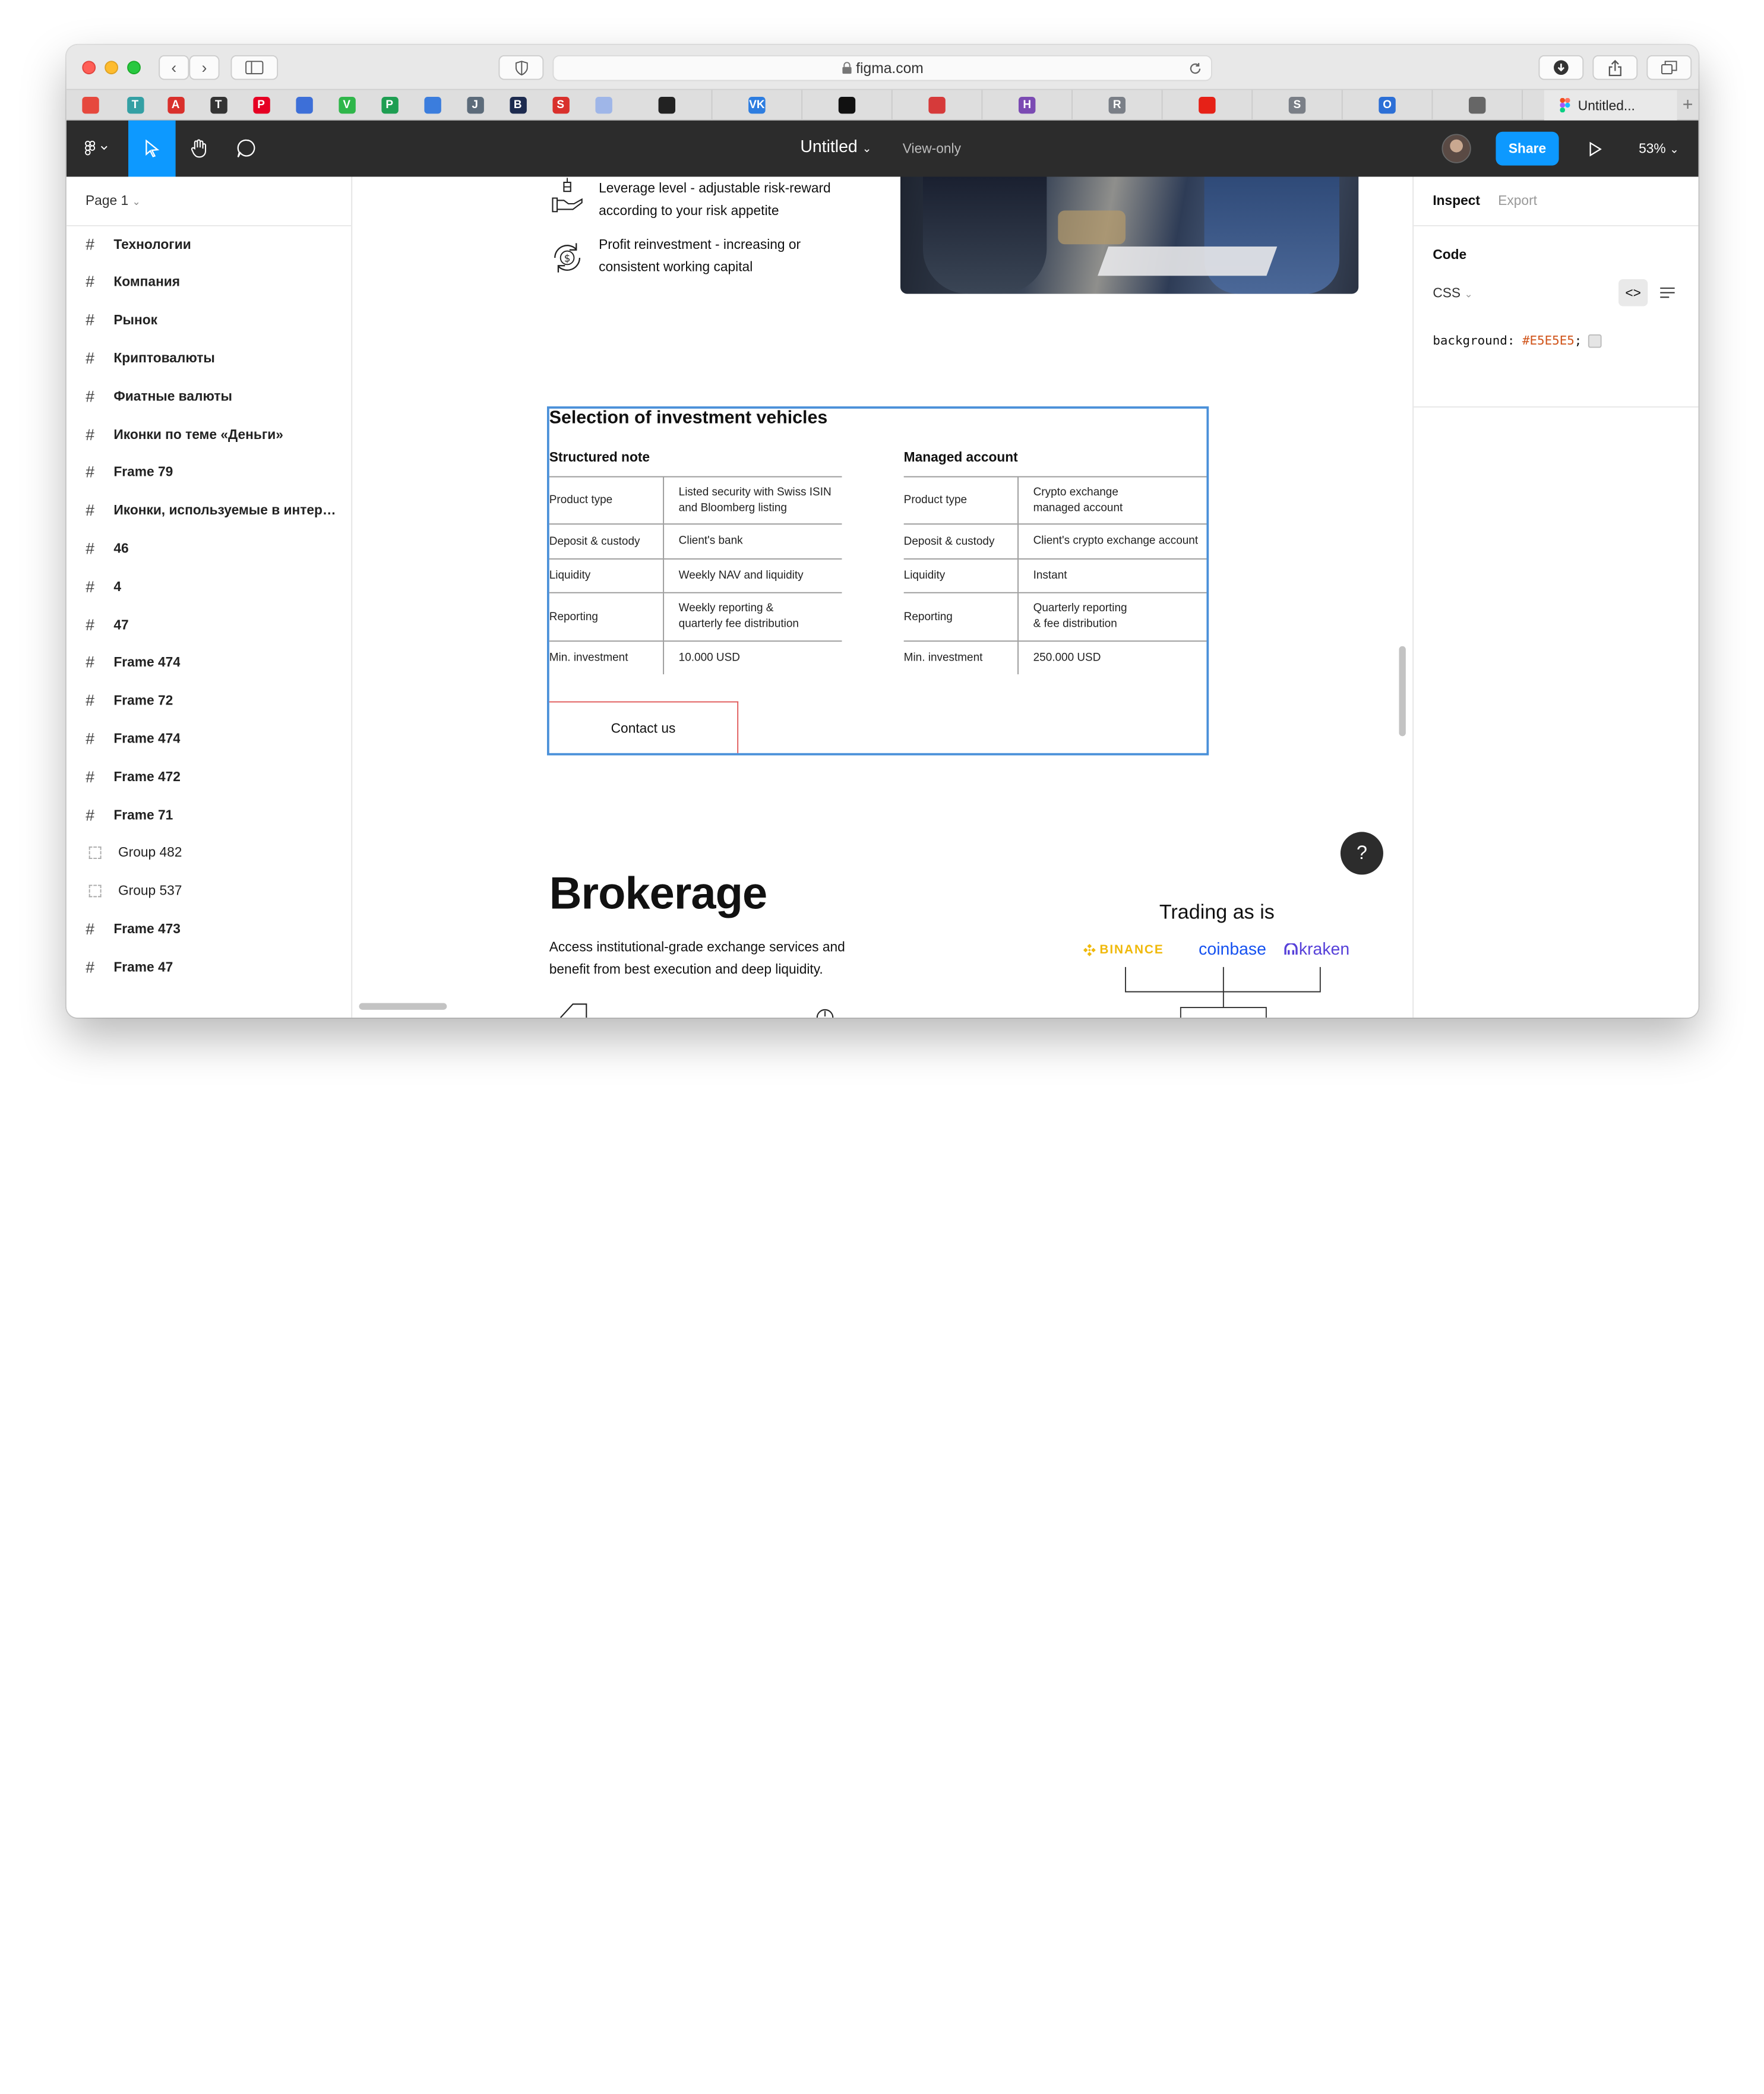 The width and height of the screenshot is (1764, 2094). I want to click on row-value: Quarterly reporting & fee distribution, so click(1113, 617).